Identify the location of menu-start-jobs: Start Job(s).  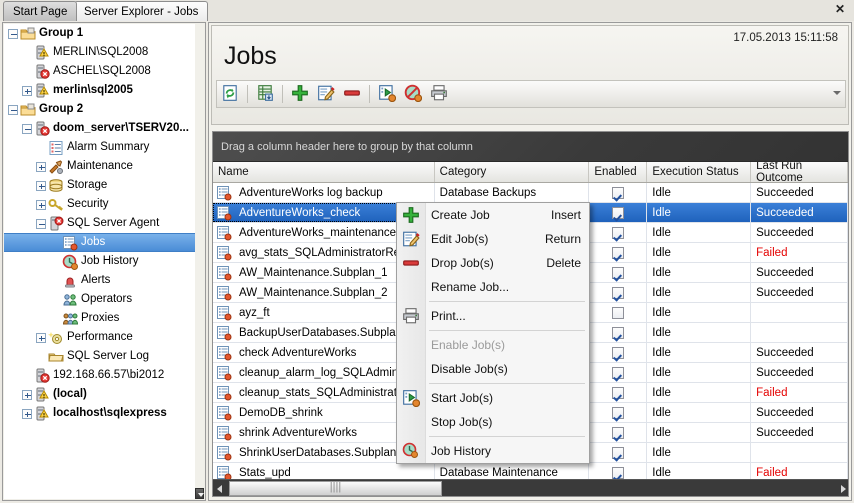
(493, 398).